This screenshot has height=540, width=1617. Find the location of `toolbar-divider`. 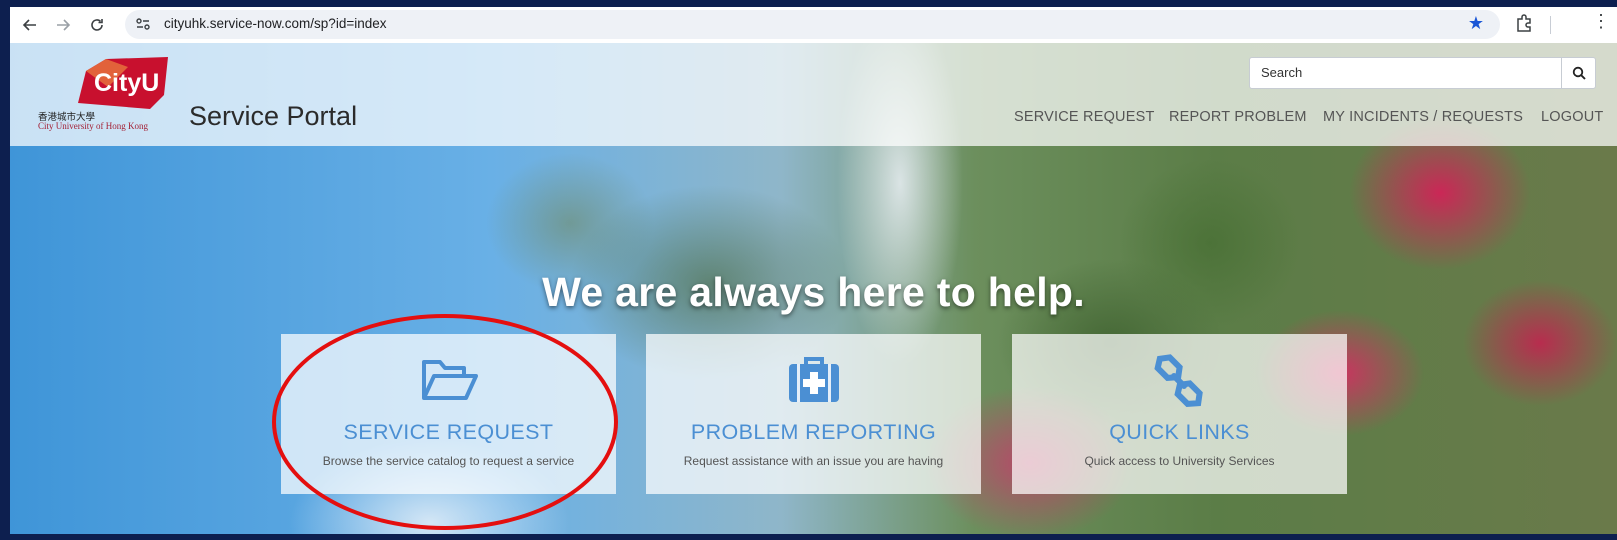

toolbar-divider is located at coordinates (1550, 25).